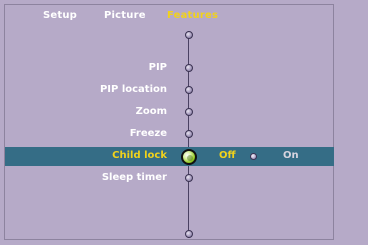 This screenshot has height=245, width=368. Describe the element at coordinates (291, 155) in the screenshot. I see `child-lock-option-on: On` at that location.